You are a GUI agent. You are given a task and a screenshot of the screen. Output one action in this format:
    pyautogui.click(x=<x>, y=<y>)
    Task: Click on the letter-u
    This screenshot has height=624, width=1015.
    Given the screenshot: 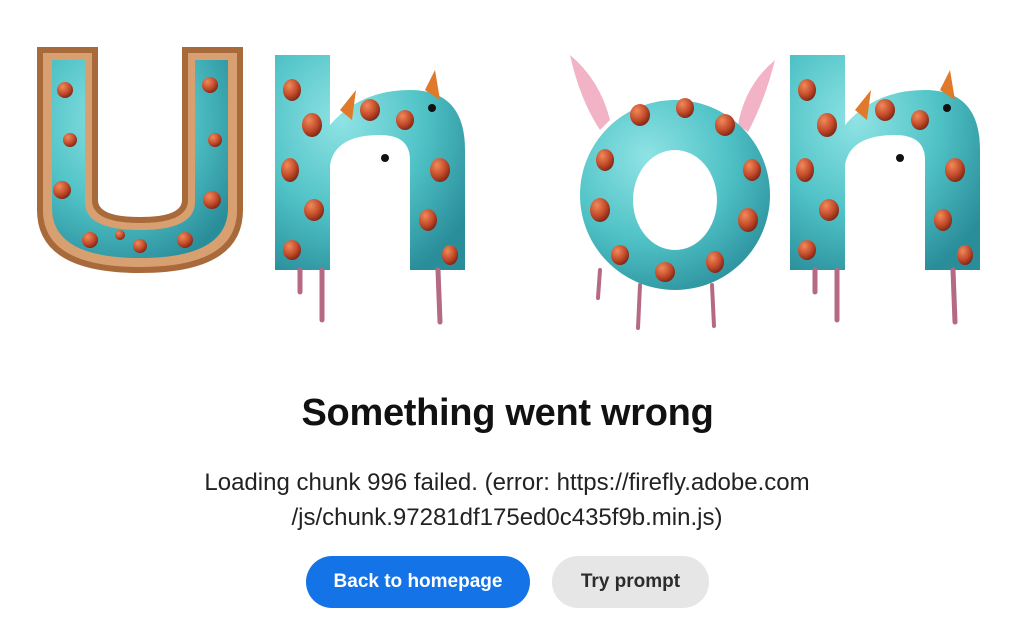 What is the action you would take?
    pyautogui.click(x=140, y=160)
    